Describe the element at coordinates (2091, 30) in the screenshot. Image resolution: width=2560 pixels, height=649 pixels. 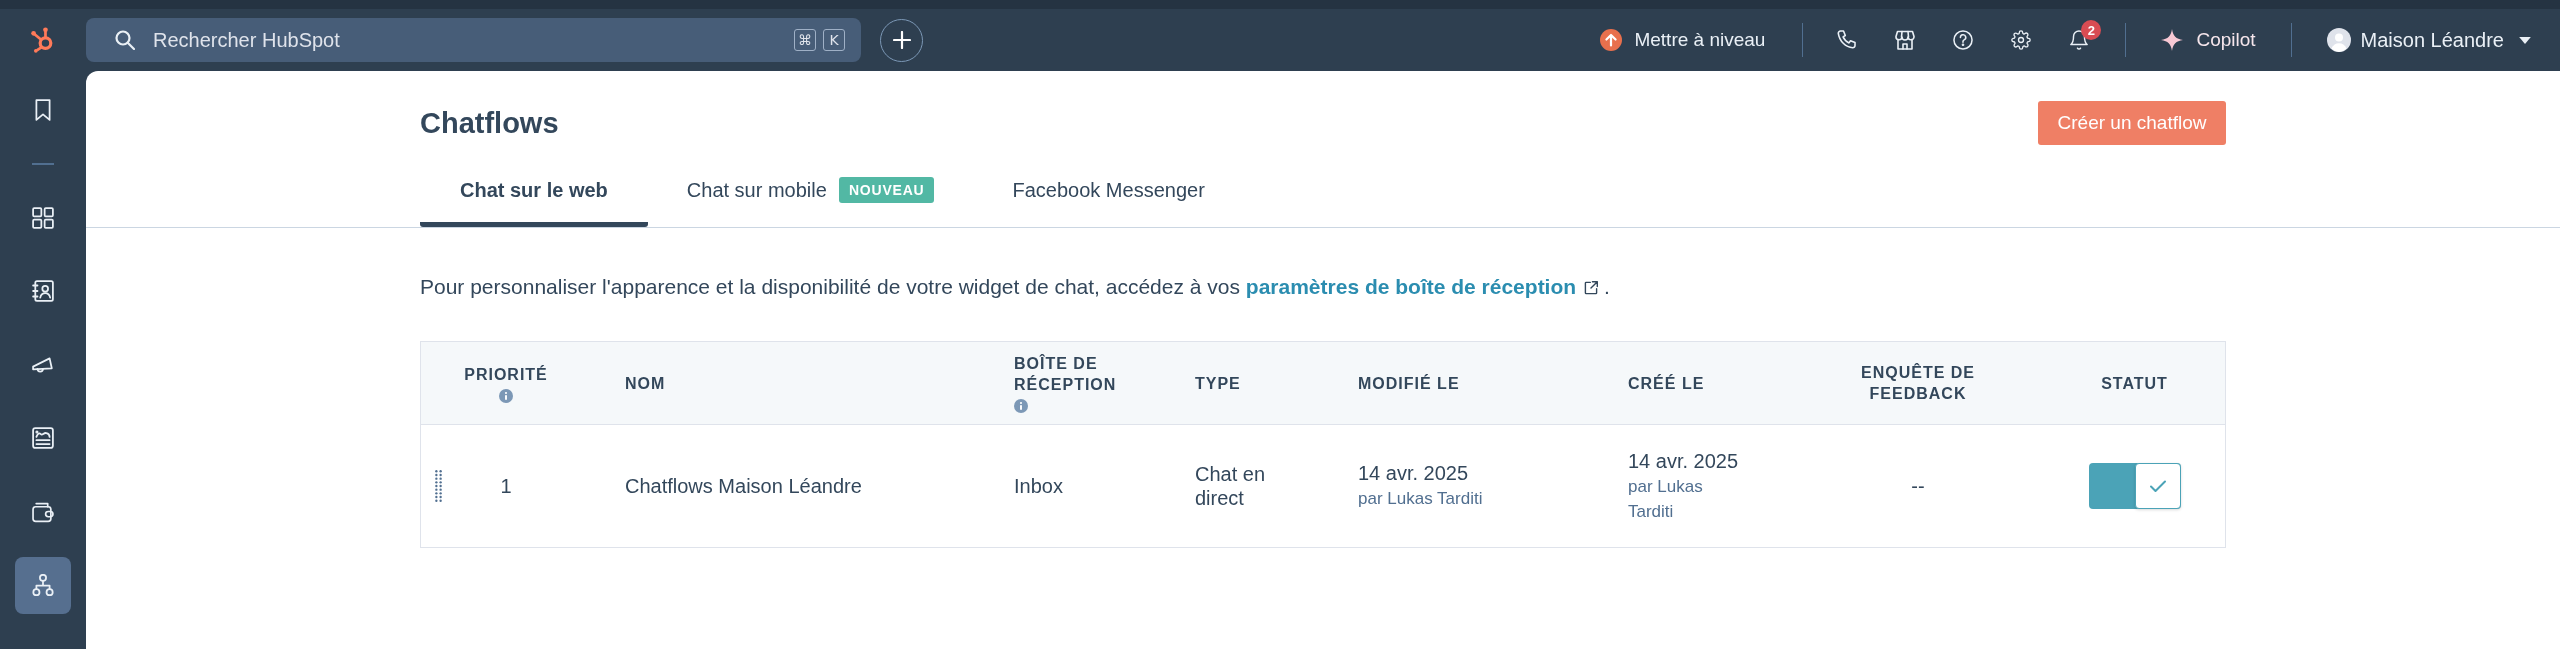
I see `notification-badge: 2` at that location.